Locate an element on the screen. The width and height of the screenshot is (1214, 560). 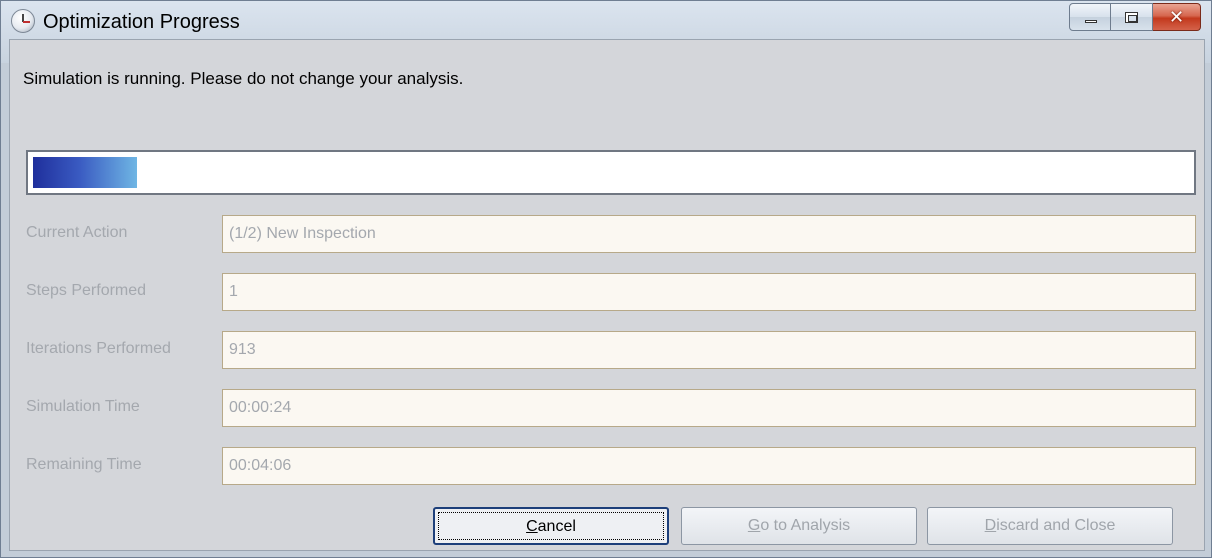
discard-and-close-button: Discard and Close is located at coordinates (1050, 526).